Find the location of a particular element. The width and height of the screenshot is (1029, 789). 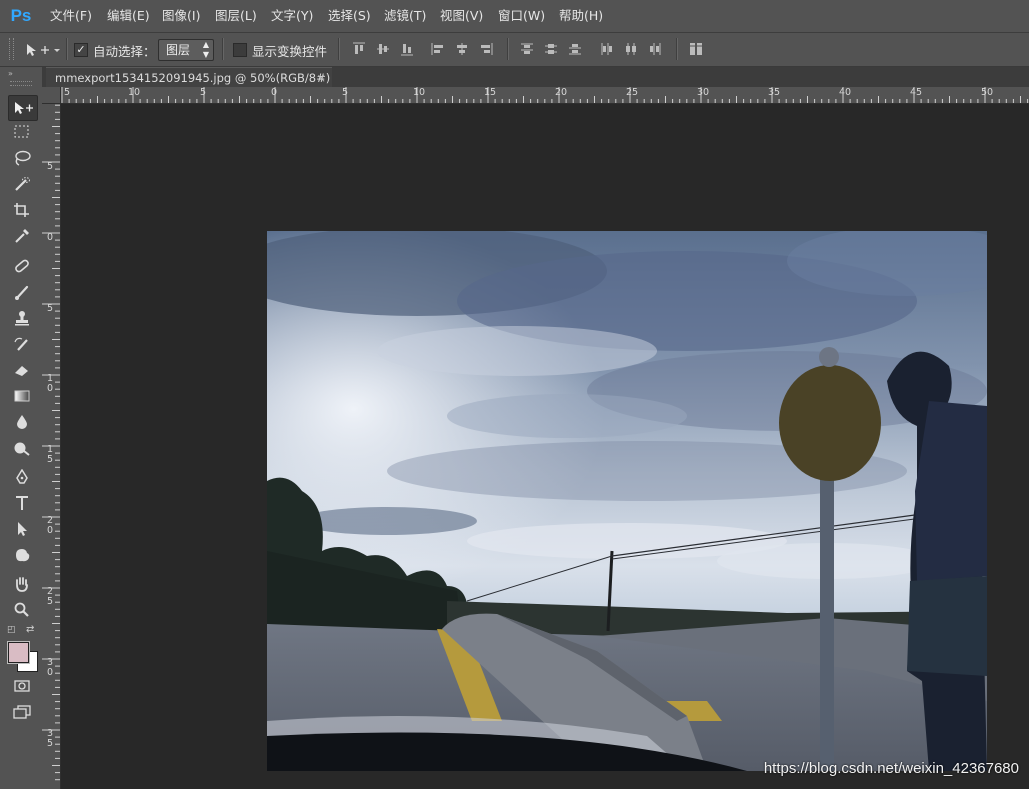

menu-image: 图像(I) is located at coordinates (181, 16).